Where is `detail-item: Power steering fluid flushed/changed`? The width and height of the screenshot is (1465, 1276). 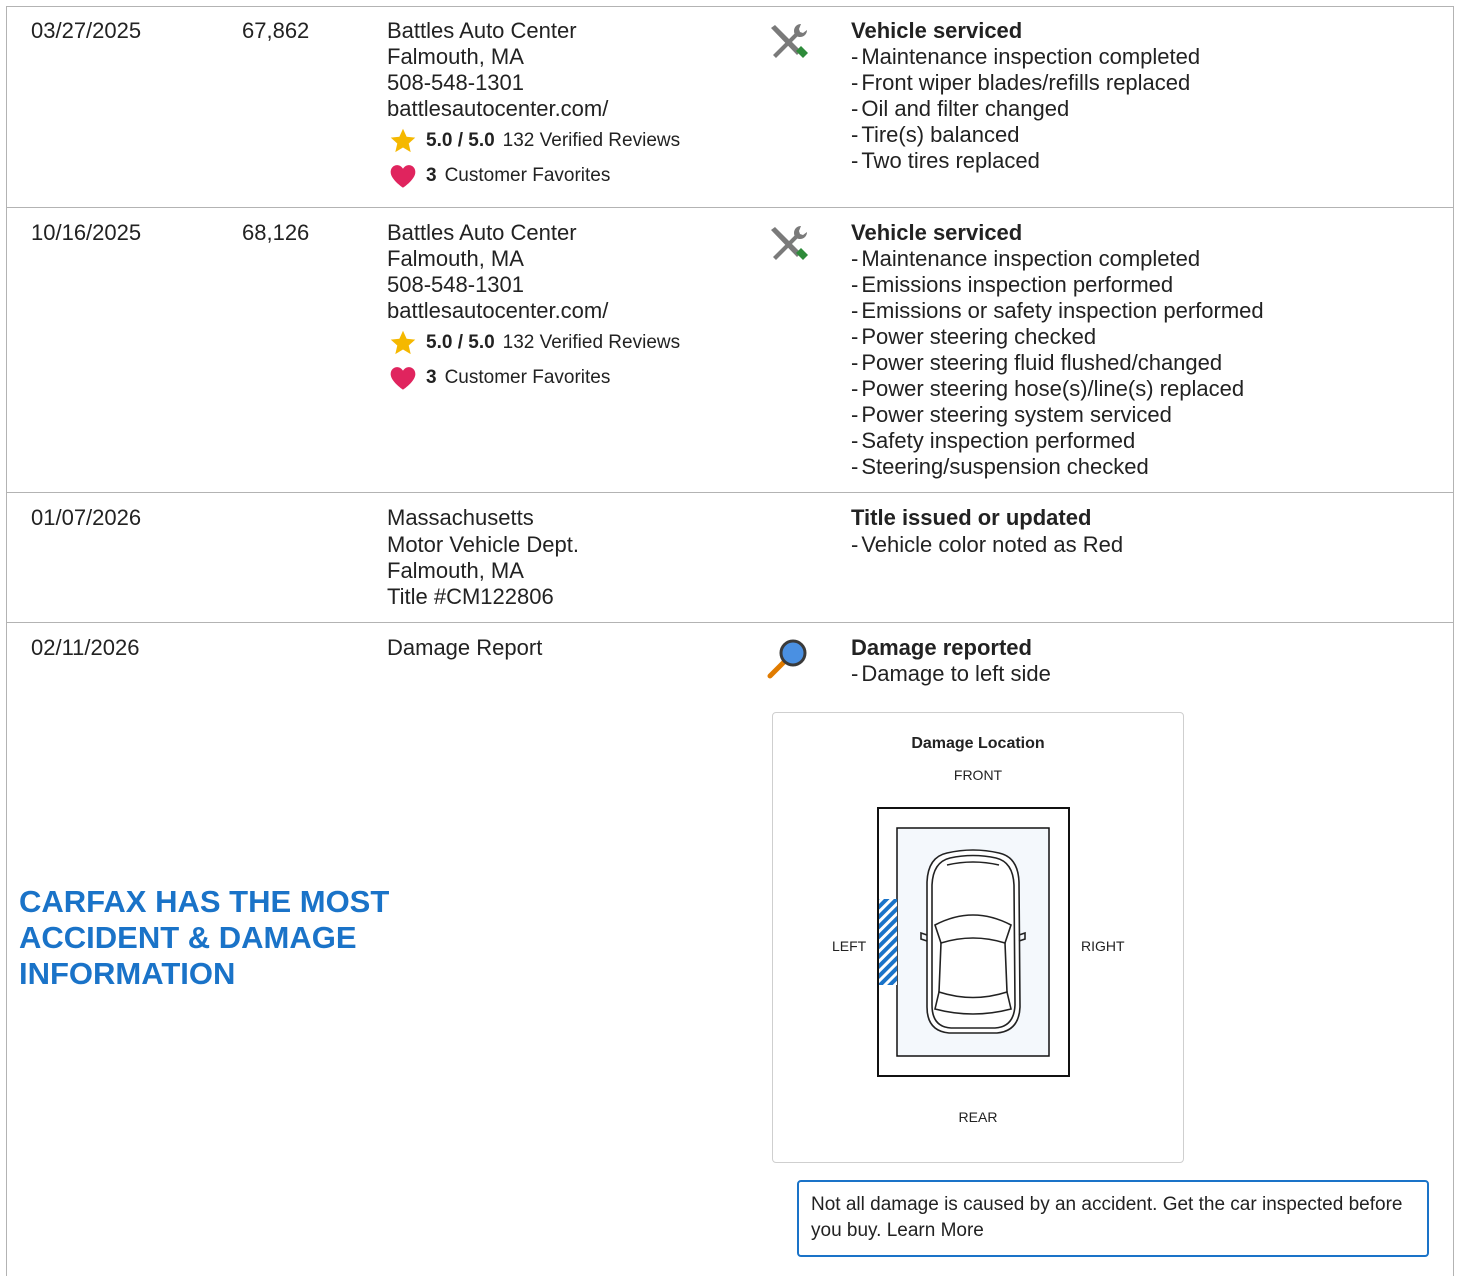 detail-item: Power steering fluid flushed/changed is located at coordinates (1057, 363).